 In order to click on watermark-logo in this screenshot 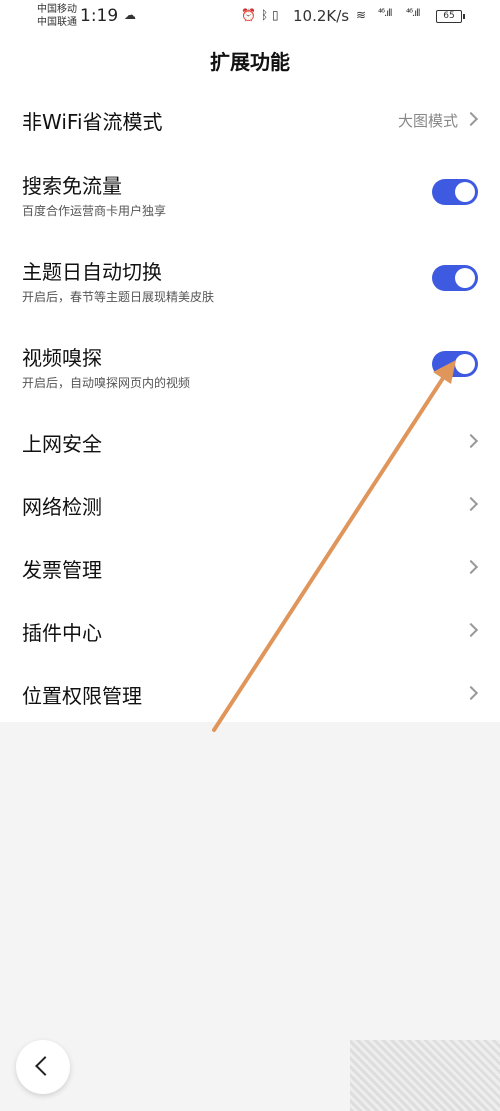, I will do `click(425, 1075)`.